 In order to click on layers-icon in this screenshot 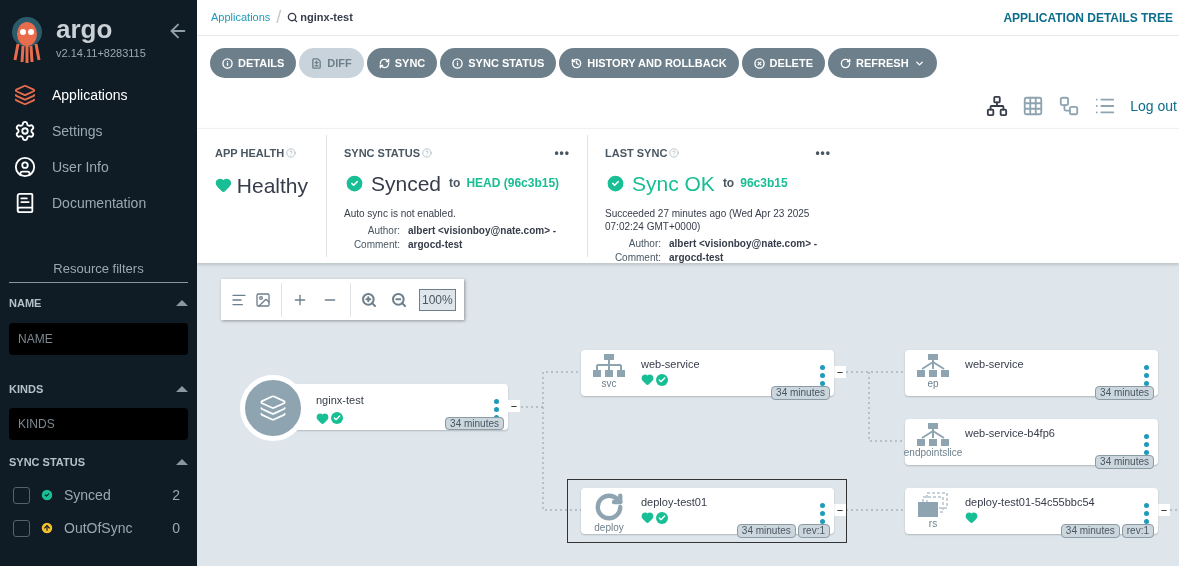, I will do `click(273, 408)`.